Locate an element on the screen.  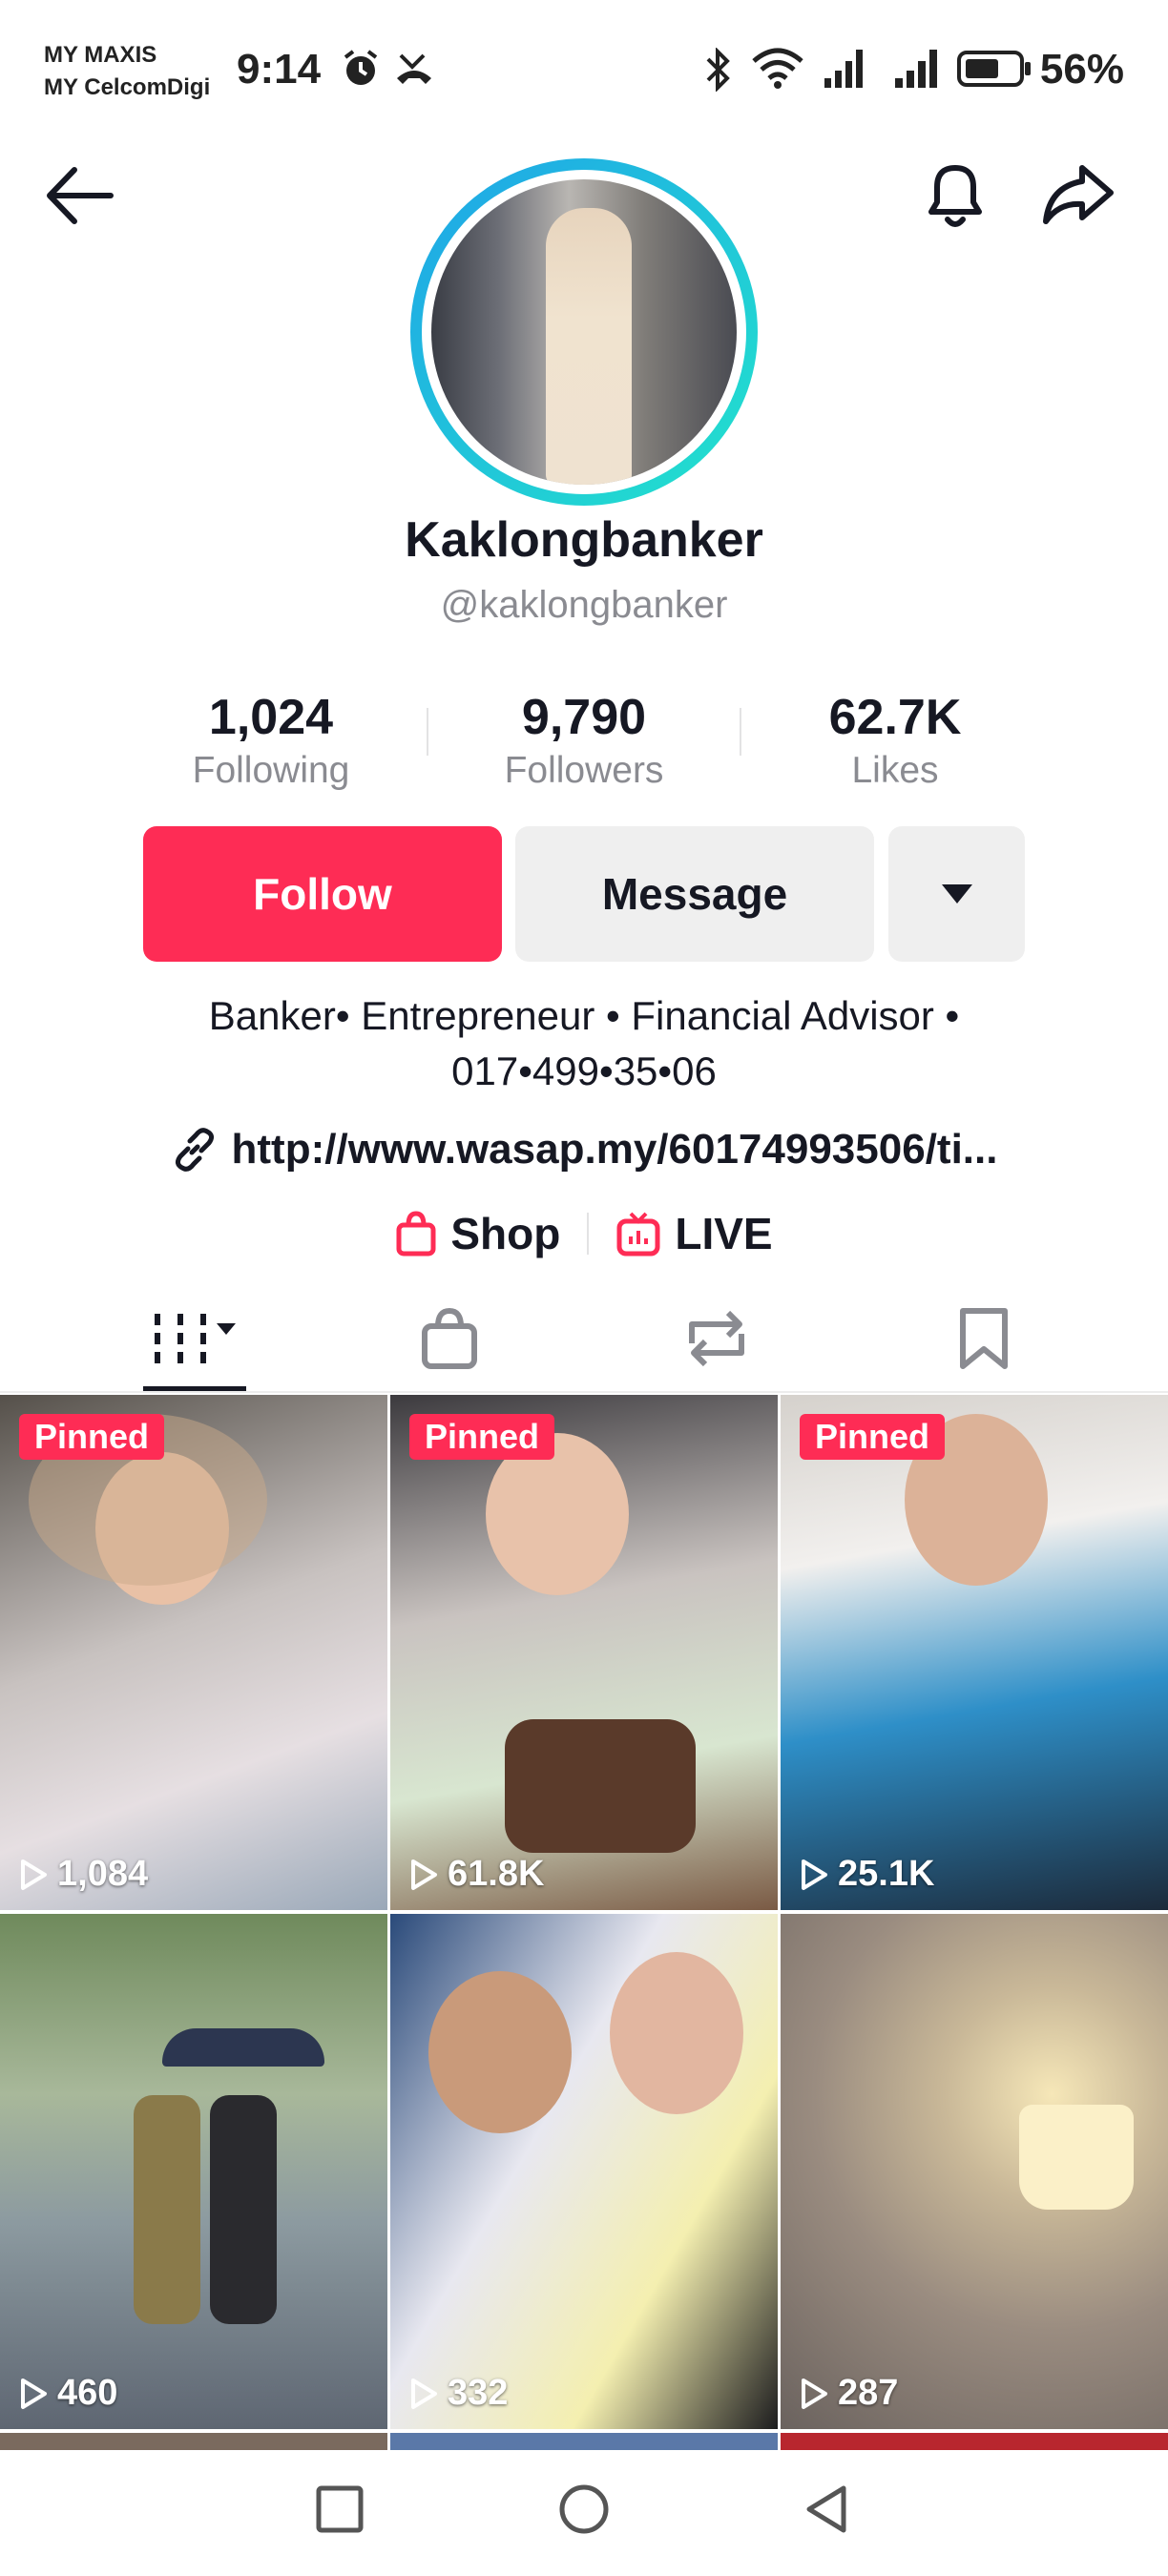
view-count: 460 is located at coordinates (68, 2393).